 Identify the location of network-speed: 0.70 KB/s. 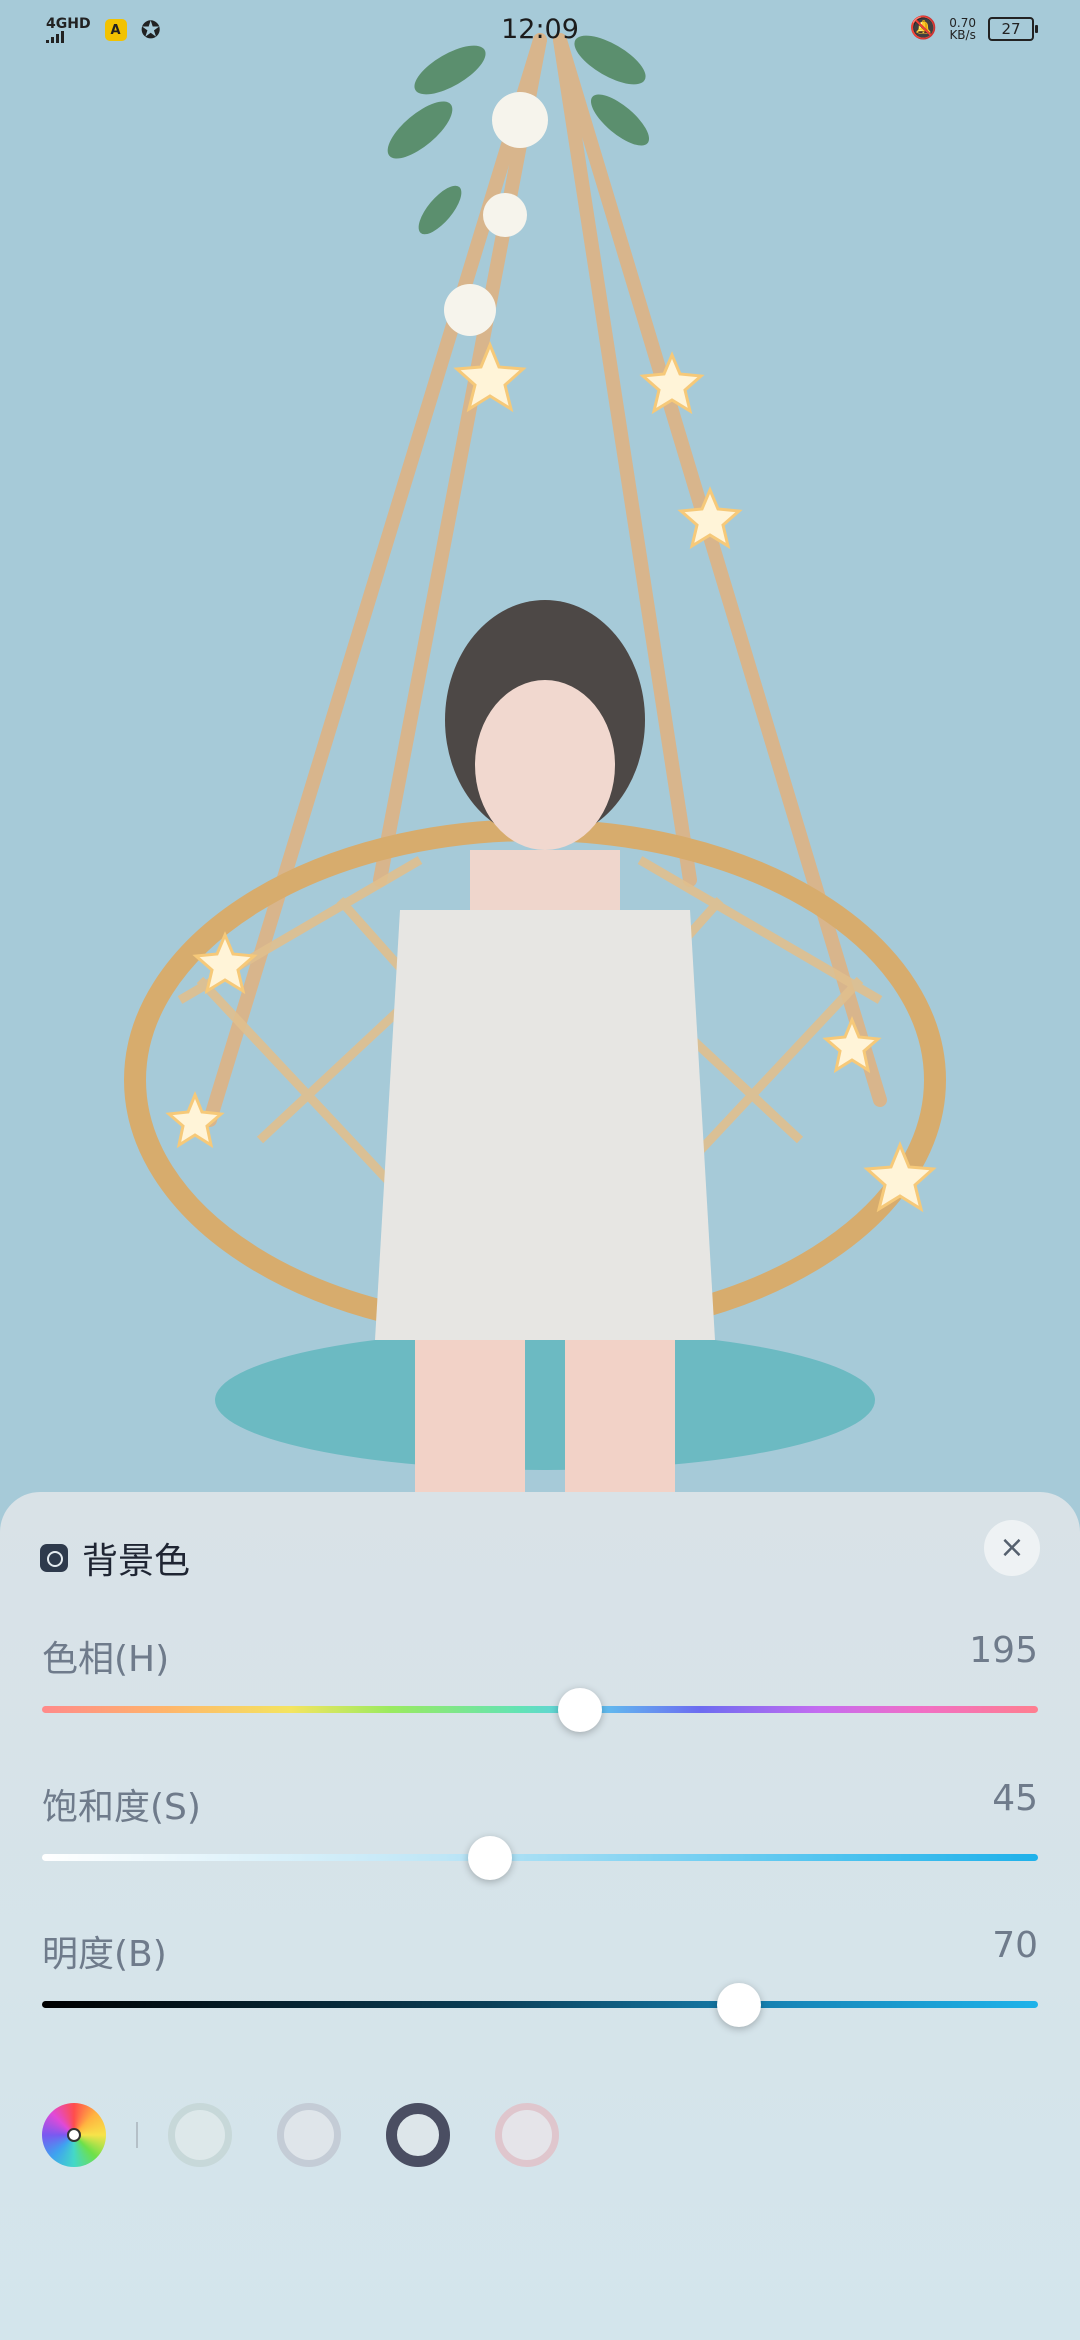
(962, 29).